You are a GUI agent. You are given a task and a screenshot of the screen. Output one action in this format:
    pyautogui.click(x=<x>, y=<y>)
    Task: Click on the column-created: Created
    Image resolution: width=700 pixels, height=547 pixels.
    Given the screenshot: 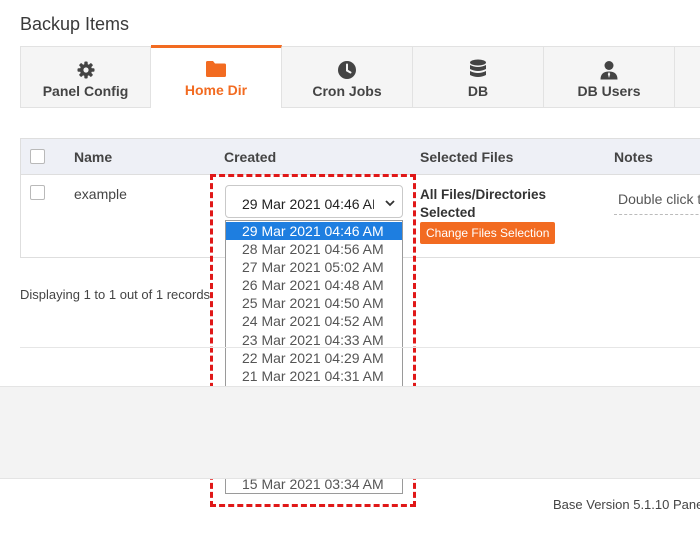 What is the action you would take?
    pyautogui.click(x=250, y=157)
    